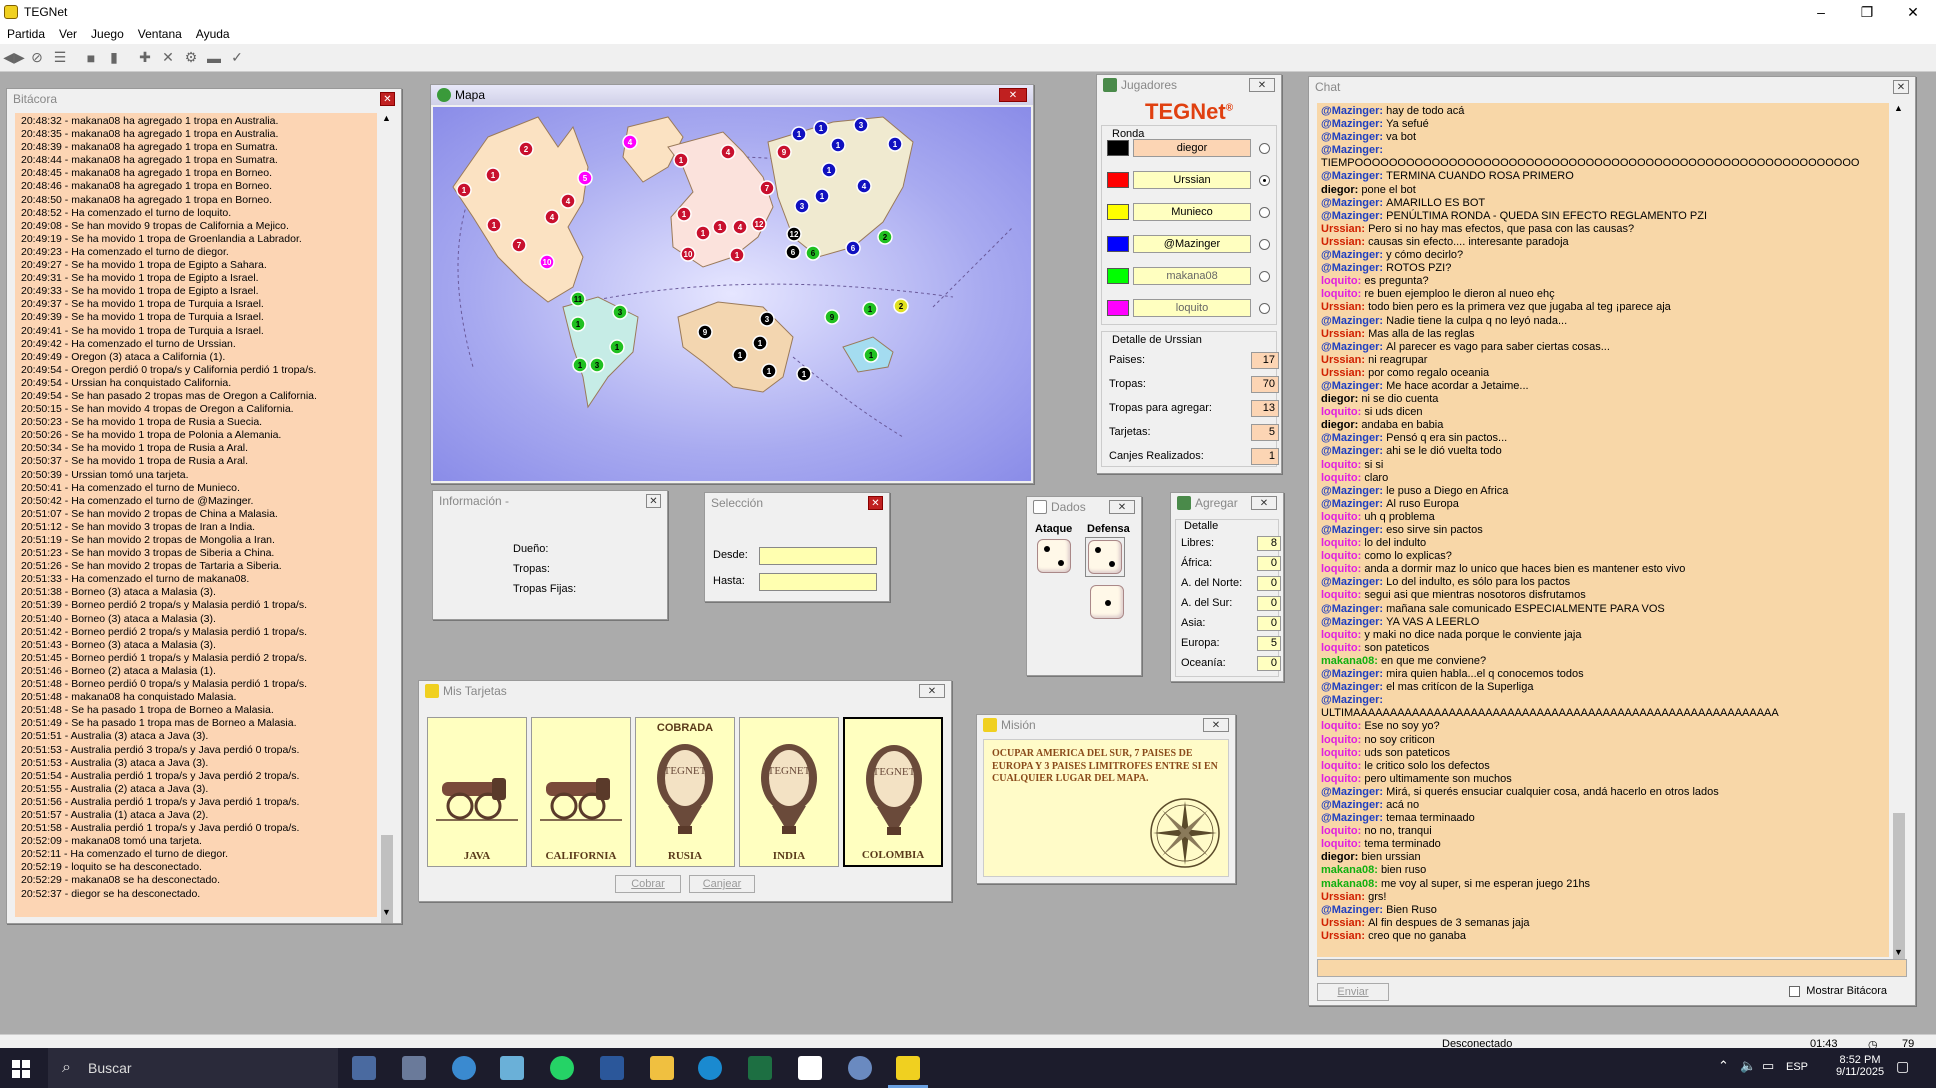 This screenshot has height=1088, width=1936. Describe the element at coordinates (37, 58) in the screenshot. I see `disconnect-icon: ⊘` at that location.